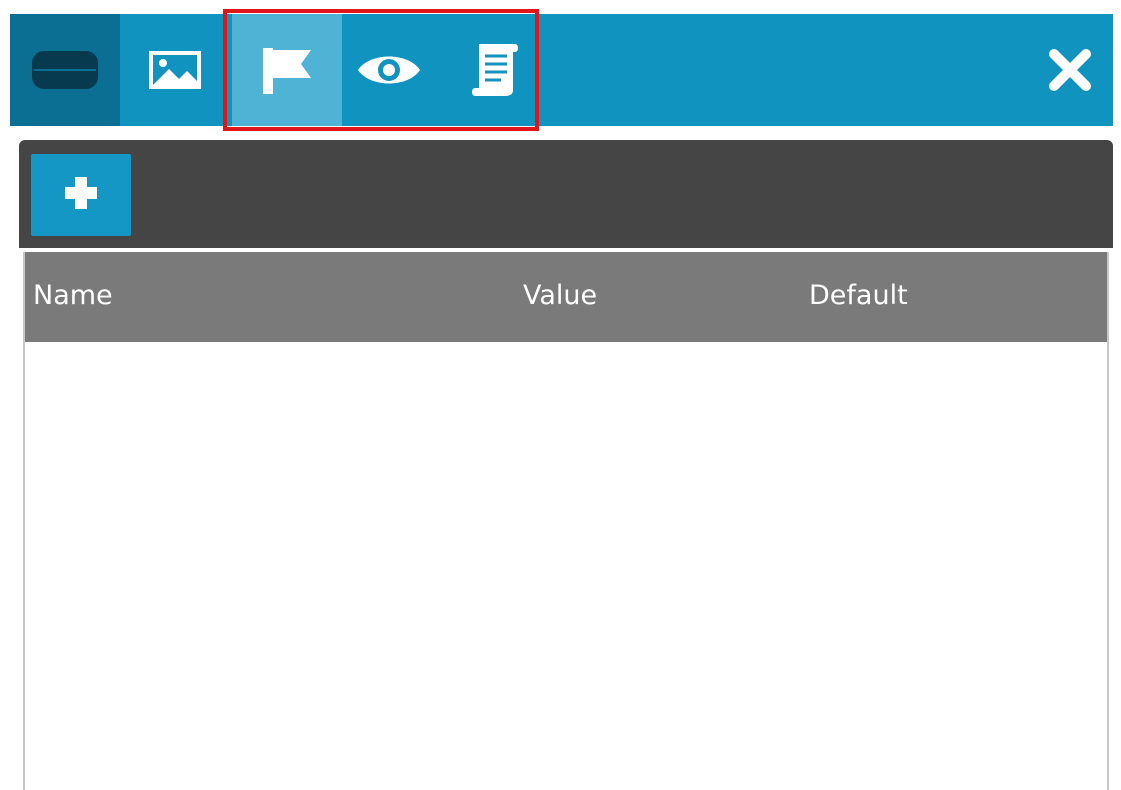 The width and height of the screenshot is (1121, 790). I want to click on device-icon, so click(65, 70).